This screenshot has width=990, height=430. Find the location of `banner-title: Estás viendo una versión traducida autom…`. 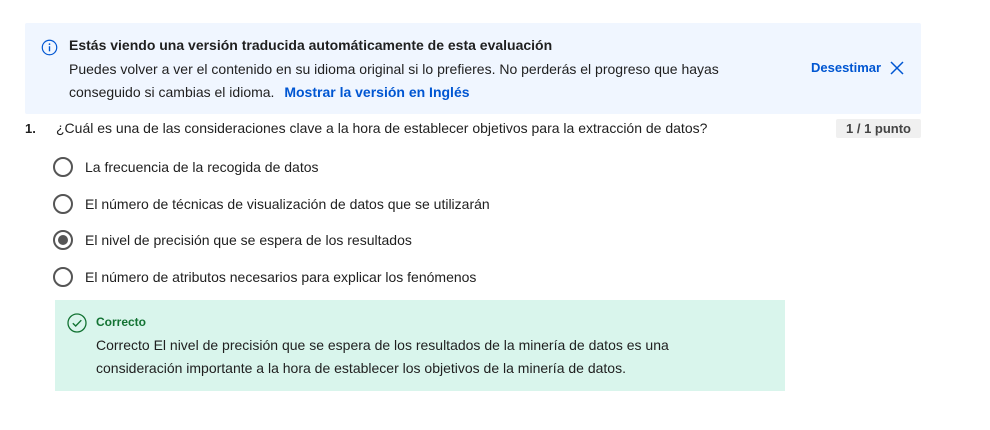

banner-title: Estás viendo una versión traducida autom… is located at coordinates (311, 45).